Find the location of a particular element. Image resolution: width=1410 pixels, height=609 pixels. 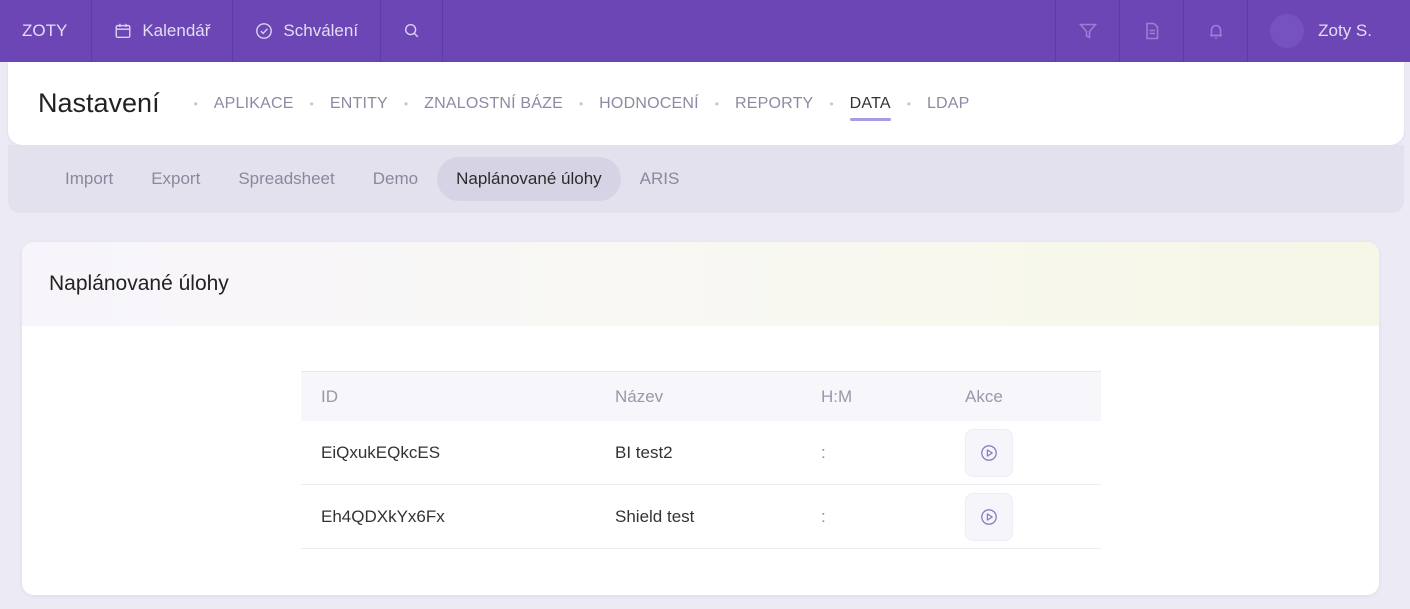

notifications-button is located at coordinates (1216, 31).